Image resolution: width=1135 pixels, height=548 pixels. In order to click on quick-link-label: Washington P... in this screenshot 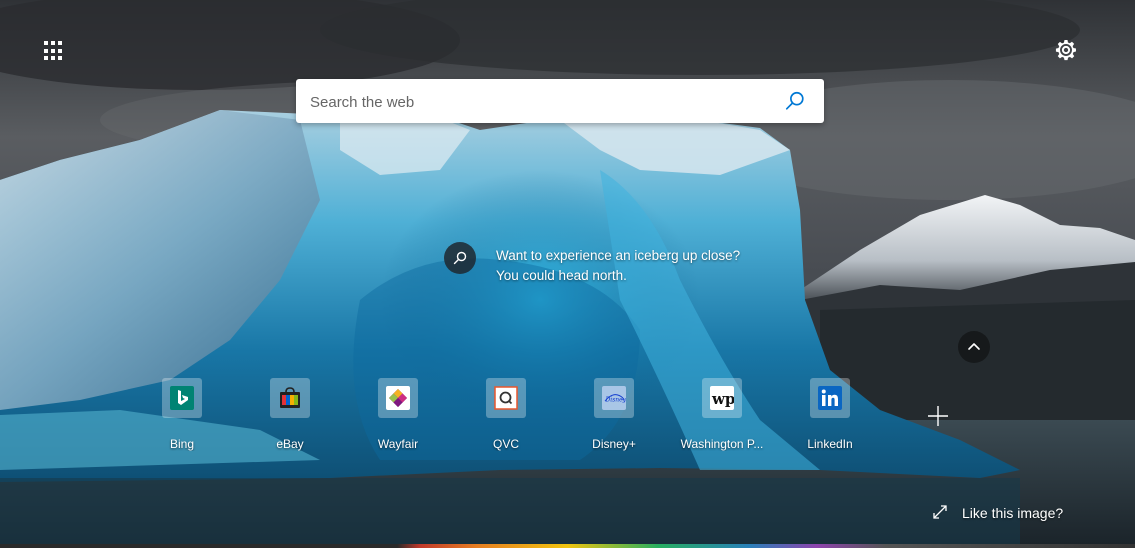, I will do `click(722, 444)`.